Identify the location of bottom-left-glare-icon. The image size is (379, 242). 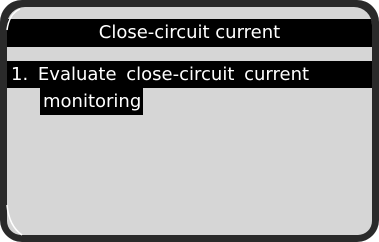
(14, 220).